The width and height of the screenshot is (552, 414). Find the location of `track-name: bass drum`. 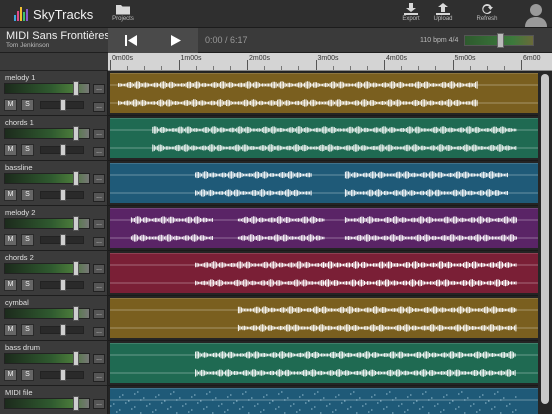

track-name: bass drum is located at coordinates (22, 347).